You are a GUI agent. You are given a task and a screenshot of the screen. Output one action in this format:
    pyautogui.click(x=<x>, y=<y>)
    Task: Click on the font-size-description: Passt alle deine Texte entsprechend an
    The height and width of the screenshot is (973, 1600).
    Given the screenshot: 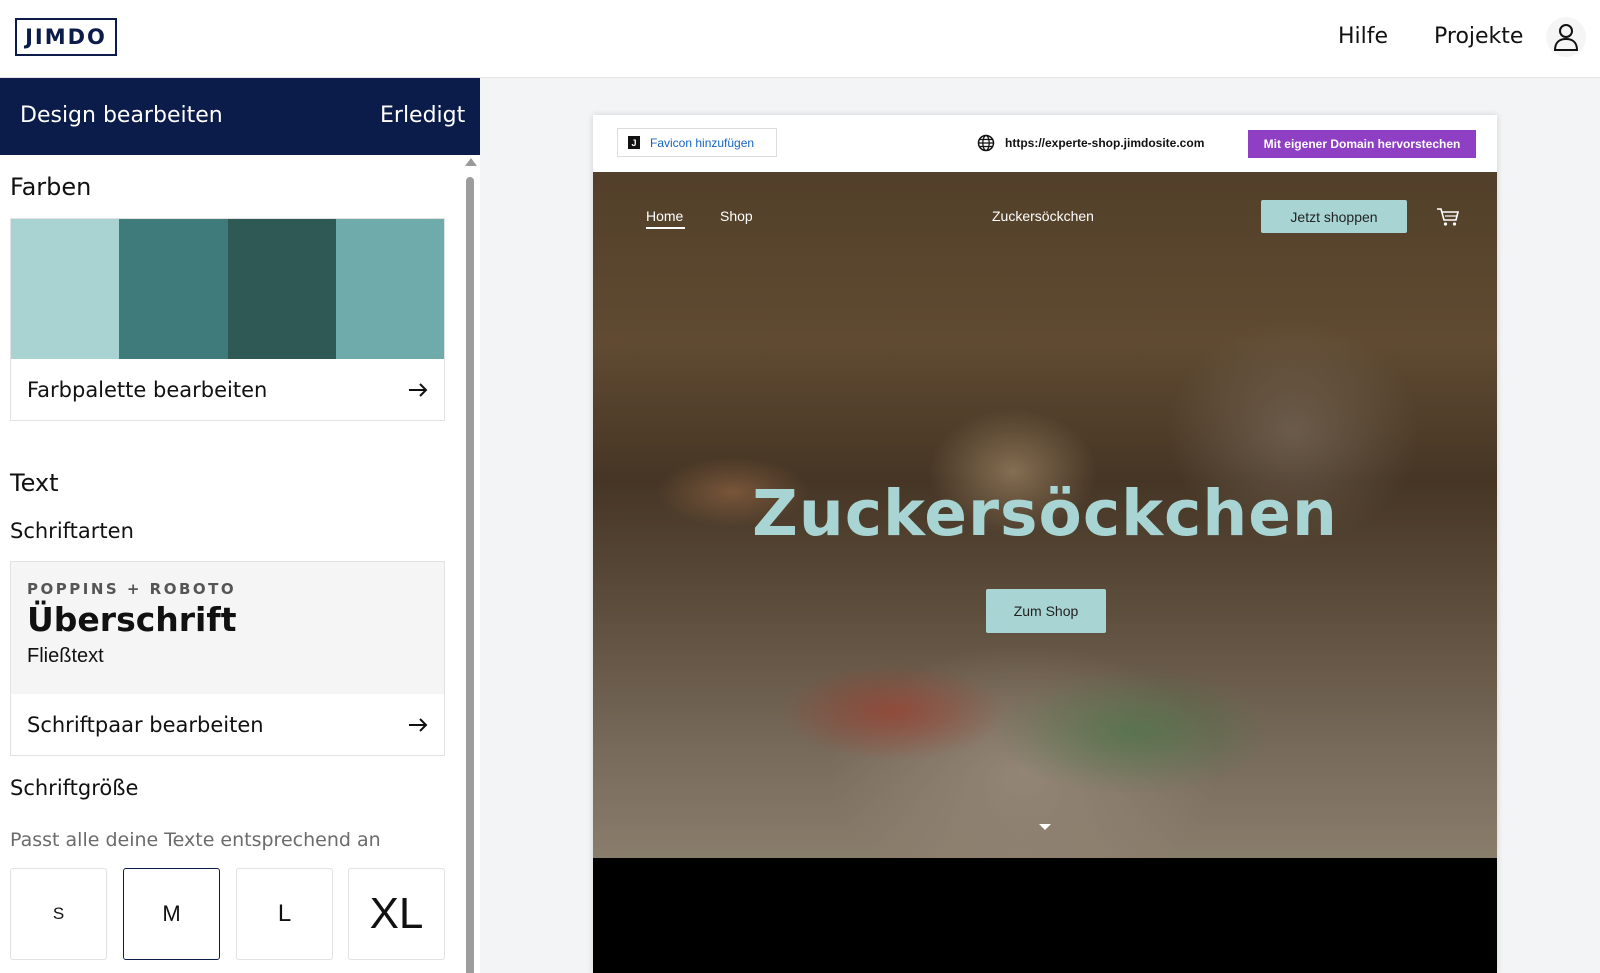 What is the action you would take?
    pyautogui.click(x=195, y=840)
    